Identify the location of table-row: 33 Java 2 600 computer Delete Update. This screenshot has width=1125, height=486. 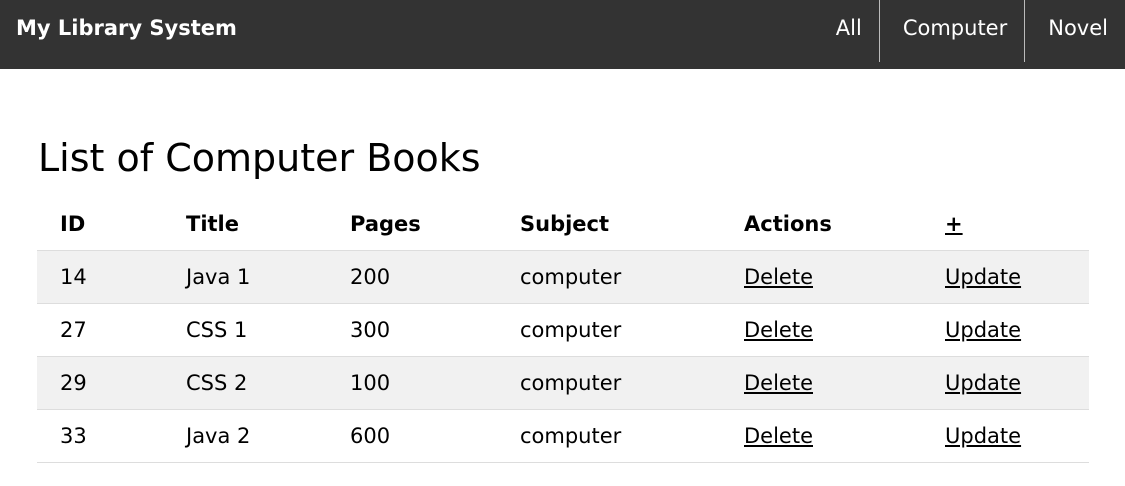
(563, 436).